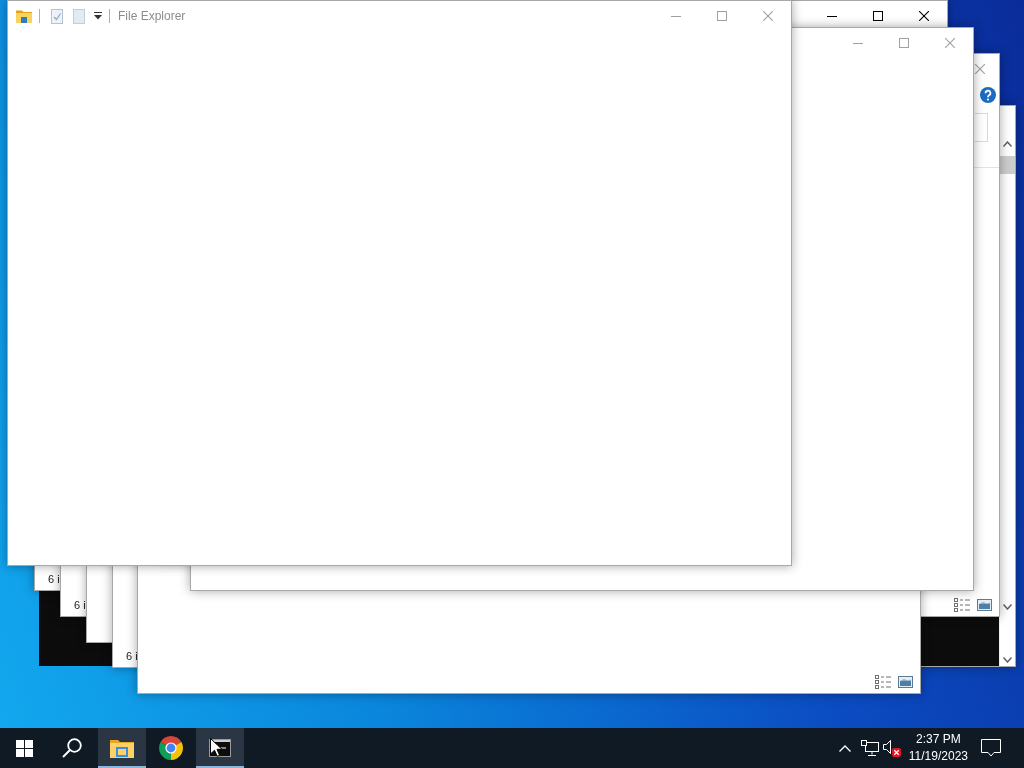 This screenshot has height=768, width=1024. What do you see at coordinates (891, 748) in the screenshot?
I see `speaker-muted-icon` at bounding box center [891, 748].